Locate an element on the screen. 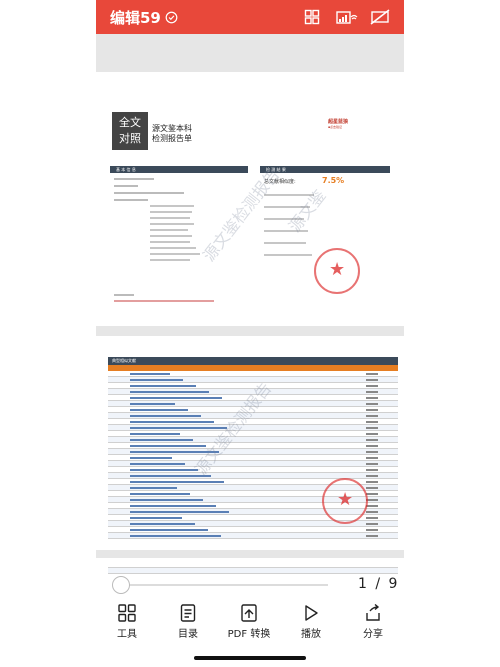 This screenshot has height=667, width=500. tools-grid-icon is located at coordinates (127, 613).